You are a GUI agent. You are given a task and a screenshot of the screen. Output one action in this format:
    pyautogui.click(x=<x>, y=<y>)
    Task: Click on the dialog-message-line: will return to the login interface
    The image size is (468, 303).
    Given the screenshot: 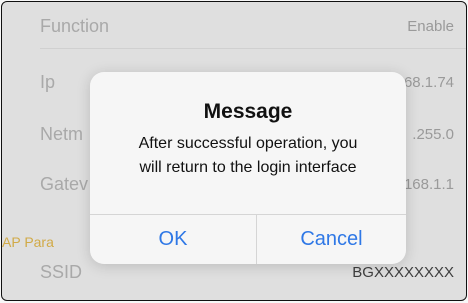 What is the action you would take?
    pyautogui.click(x=248, y=167)
    